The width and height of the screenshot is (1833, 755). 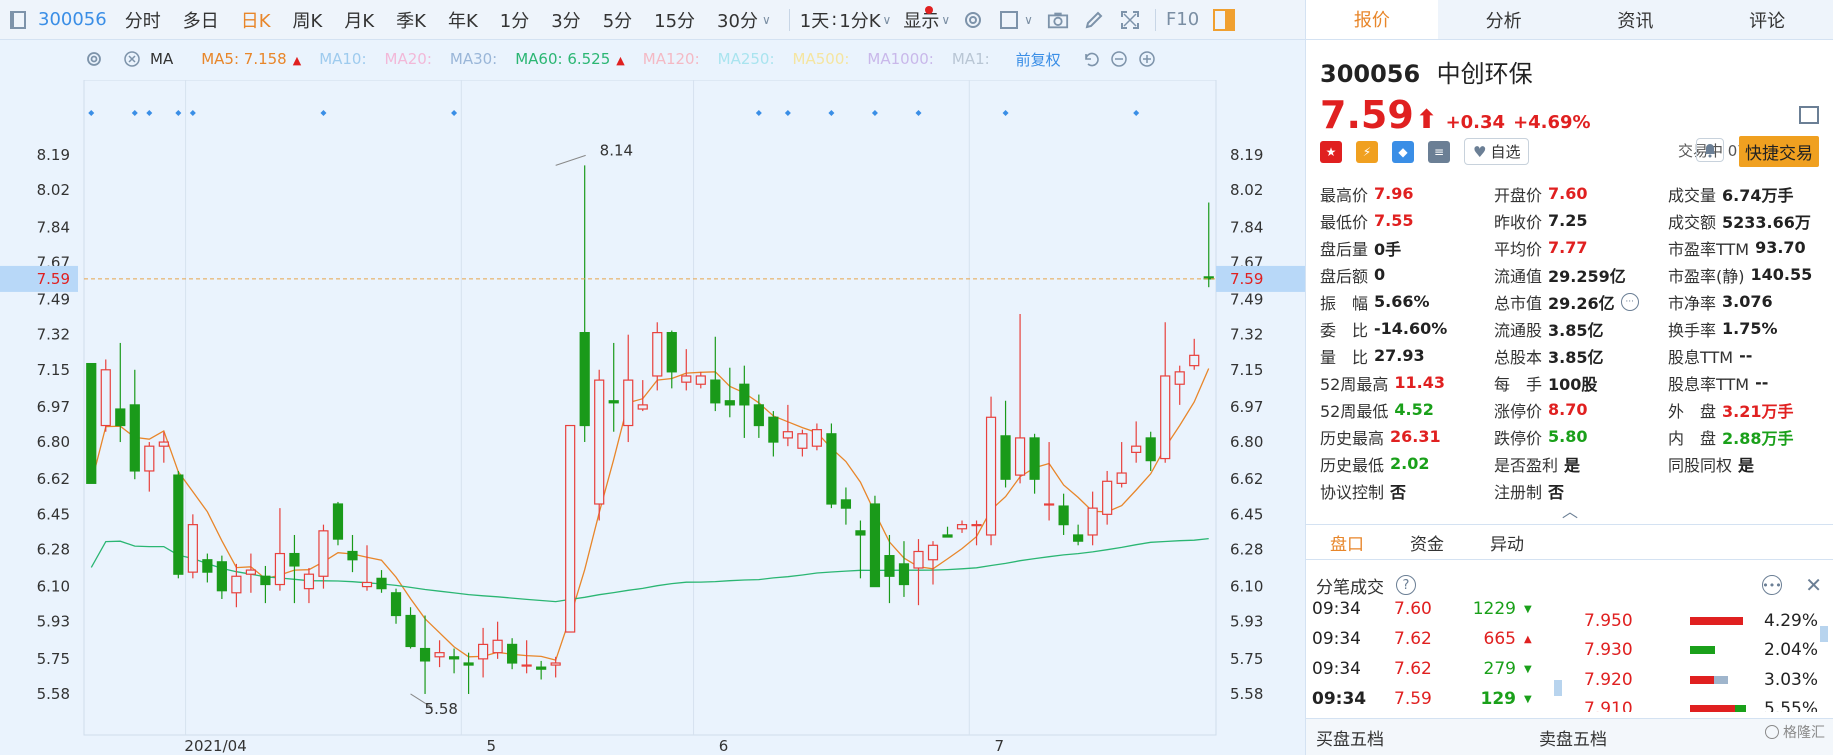 I want to click on display-button: 显示, so click(x=921, y=20).